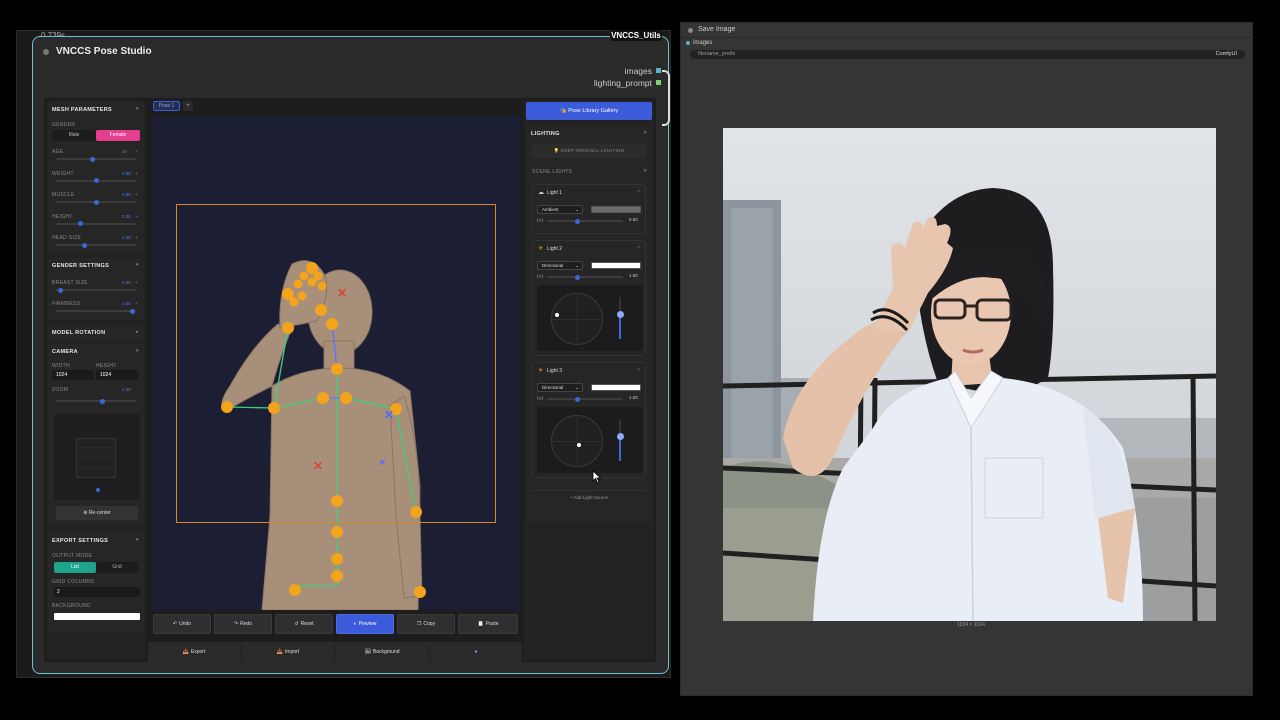 The height and width of the screenshot is (720, 1280). I want to click on output-images-slot, so click(658, 70).